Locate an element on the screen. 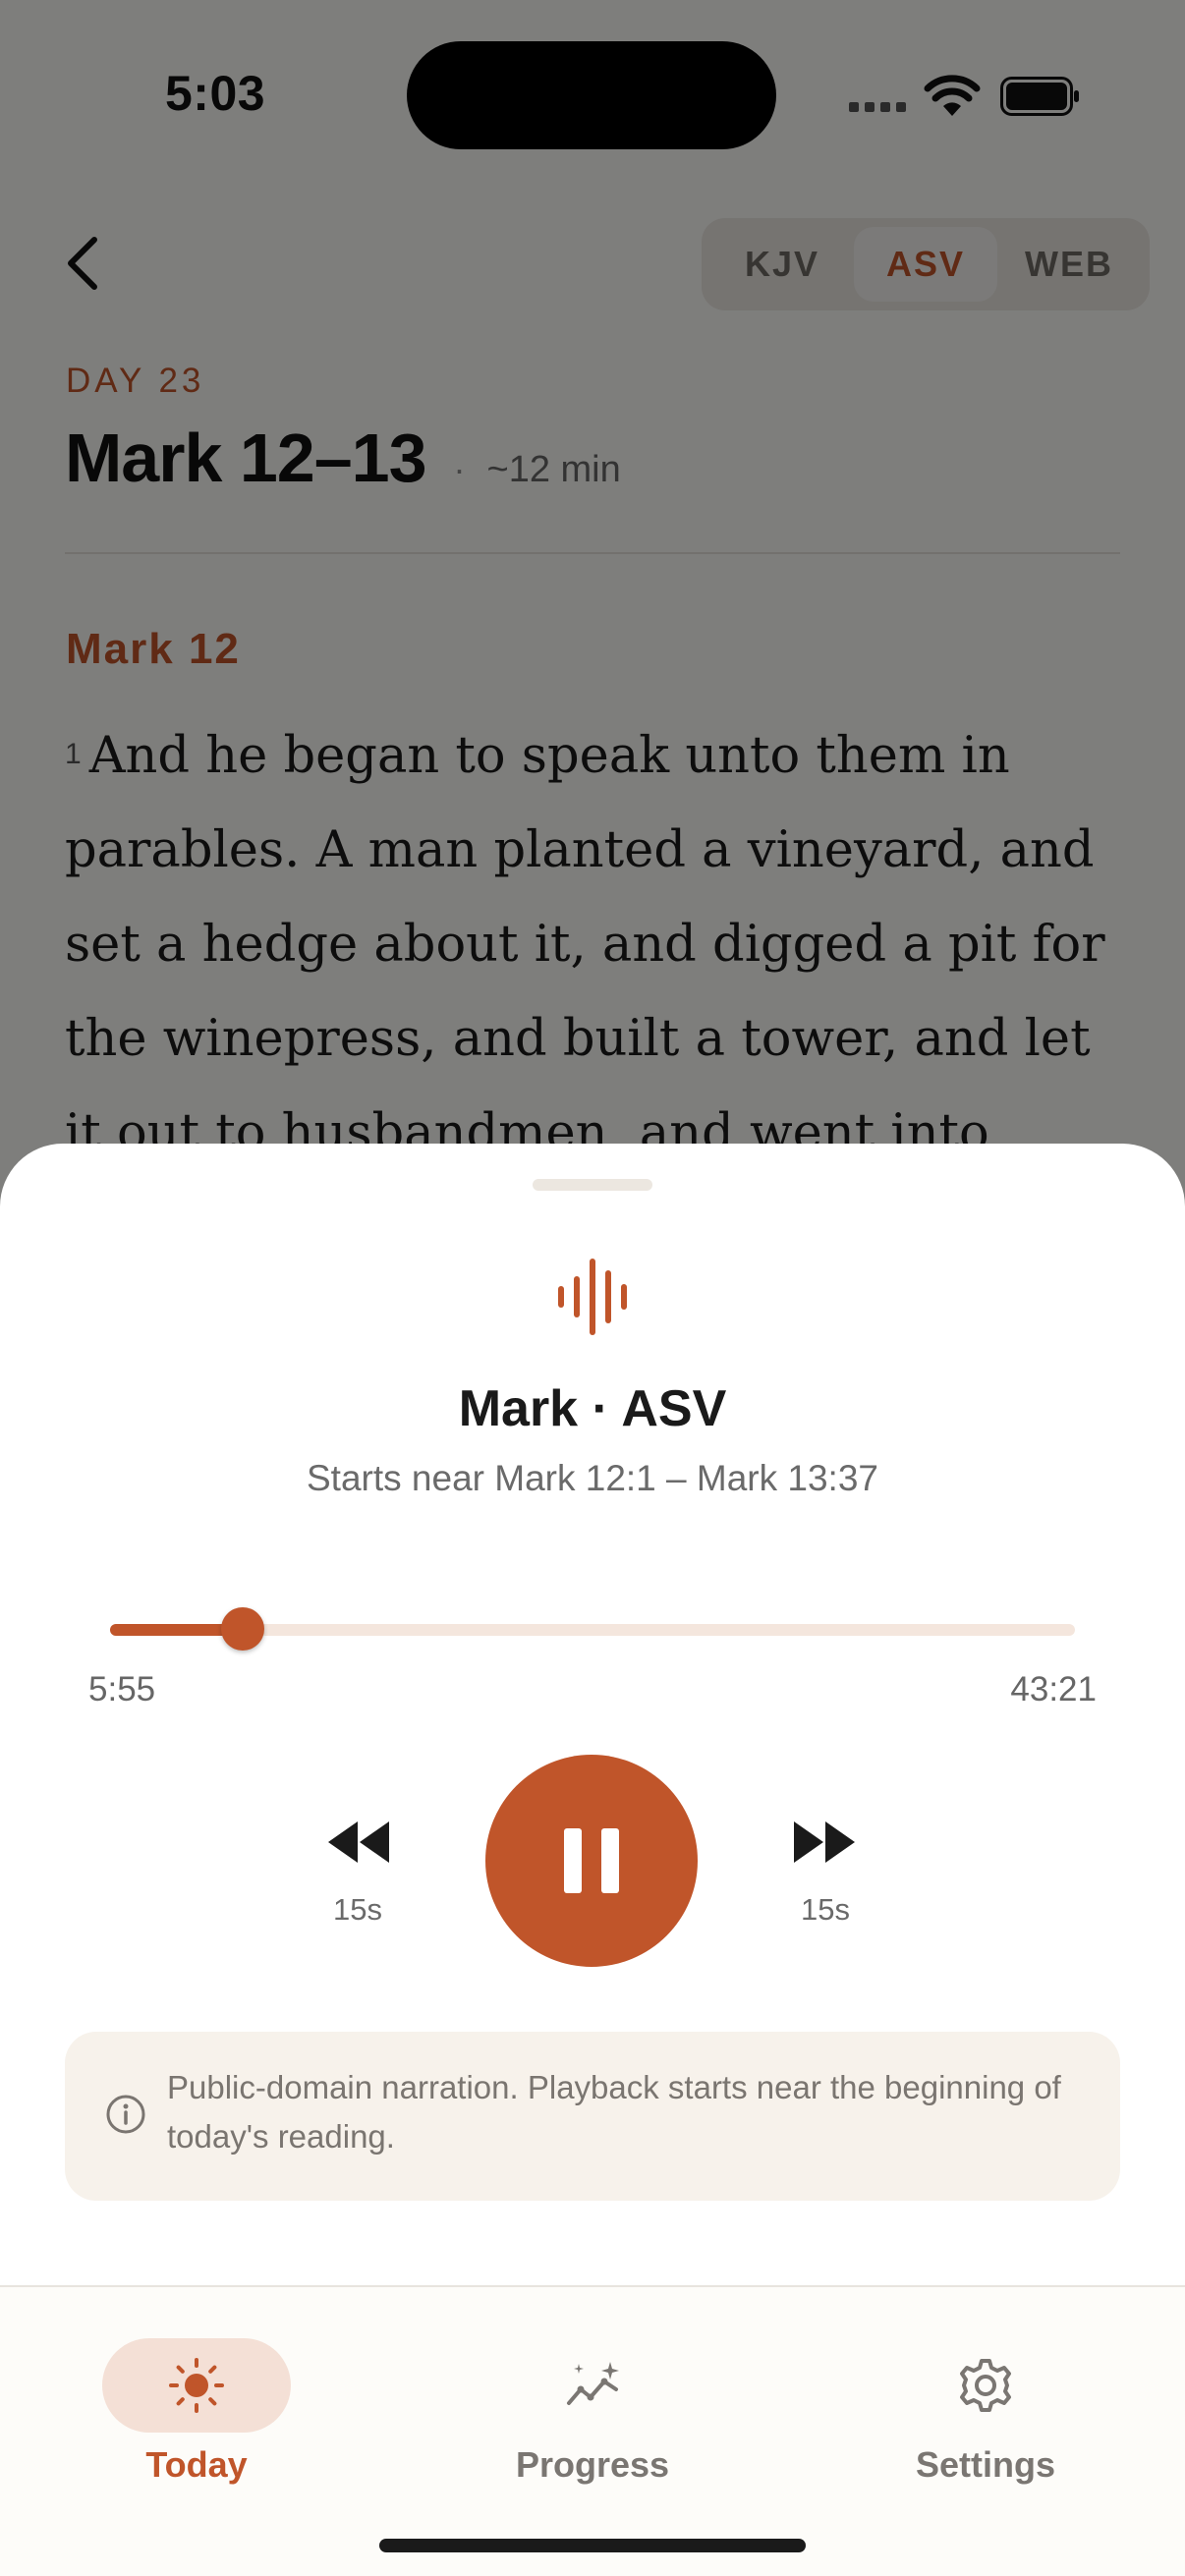  sheet-grabber is located at coordinates (592, 1185).